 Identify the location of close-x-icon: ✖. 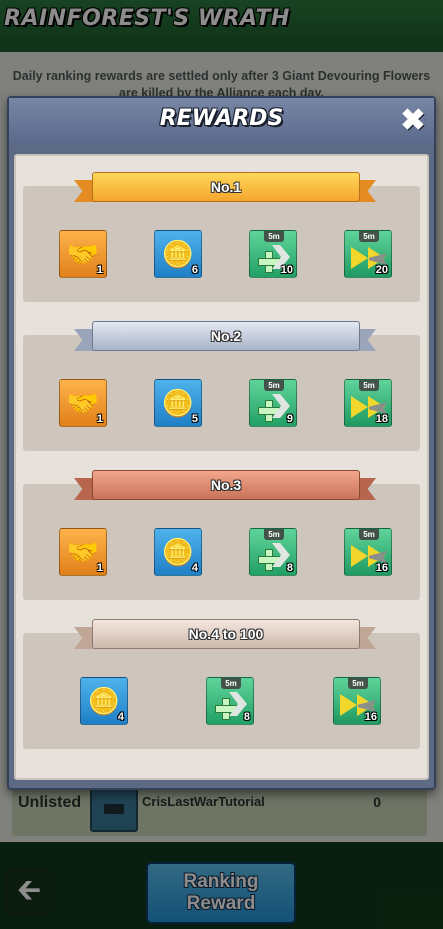
(413, 120).